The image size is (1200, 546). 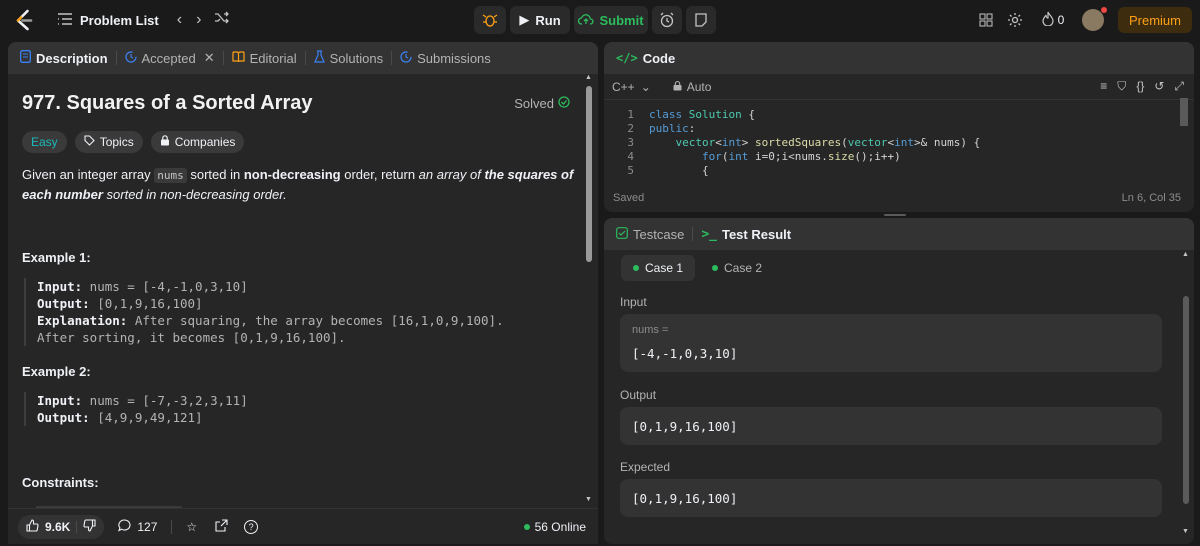 I want to click on layout-grid-icon, so click(x=986, y=20).